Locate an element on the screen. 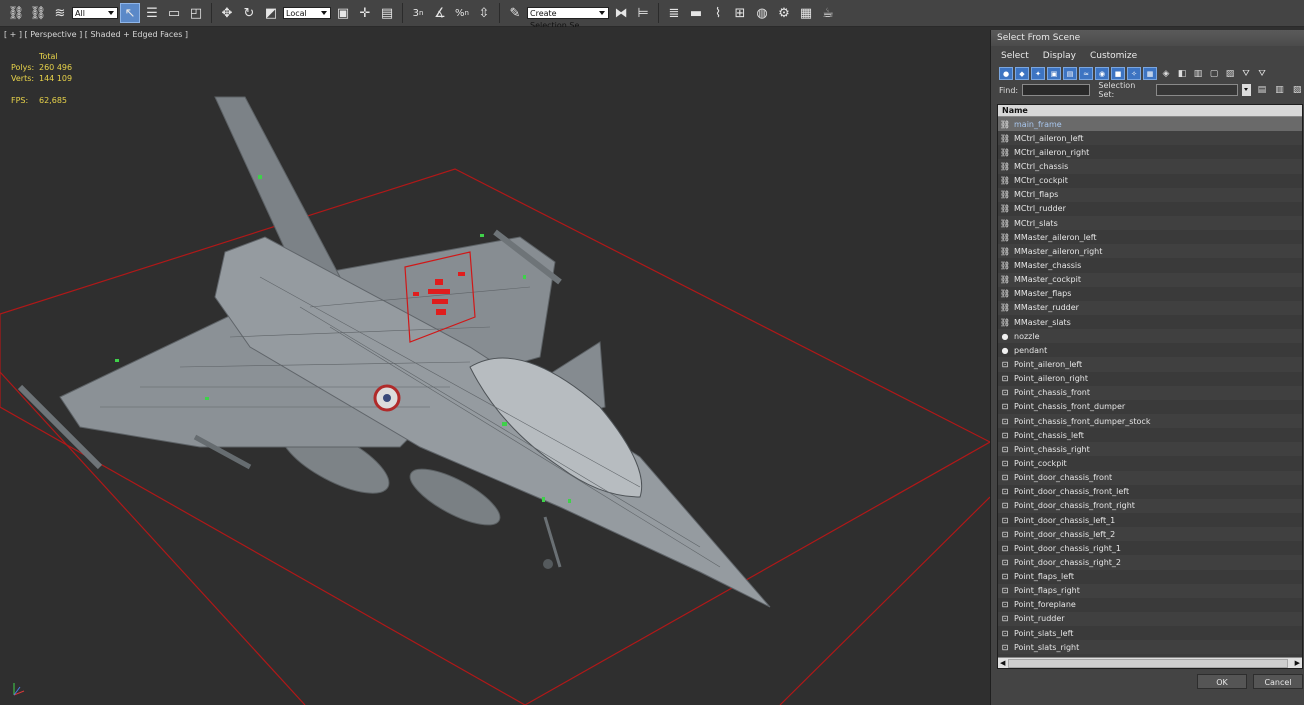 The height and width of the screenshot is (705, 1304). list-item: ⊡ Point_rudder is located at coordinates (1150, 619).